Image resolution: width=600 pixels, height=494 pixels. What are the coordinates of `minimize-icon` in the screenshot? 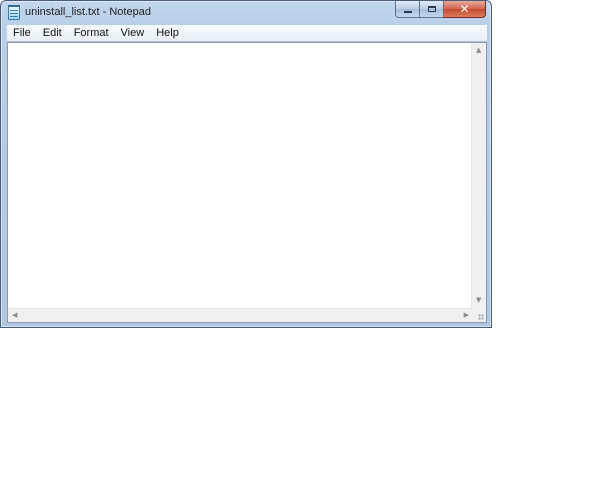 It's located at (407, 11).